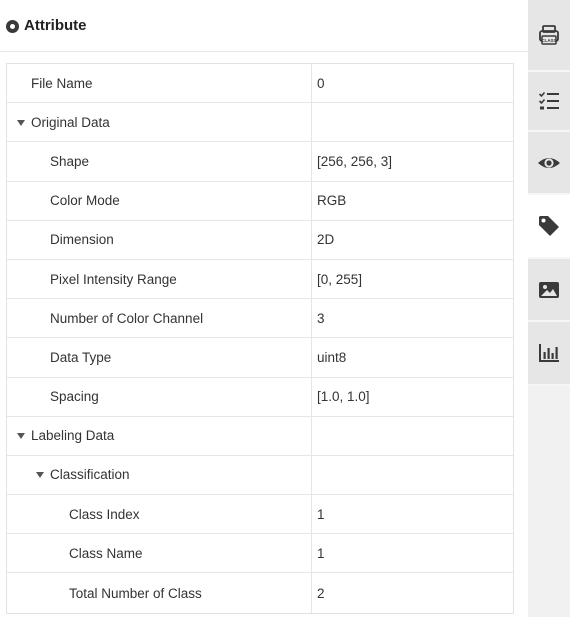  I want to click on table-row: Color Mode RGB, so click(260, 201).